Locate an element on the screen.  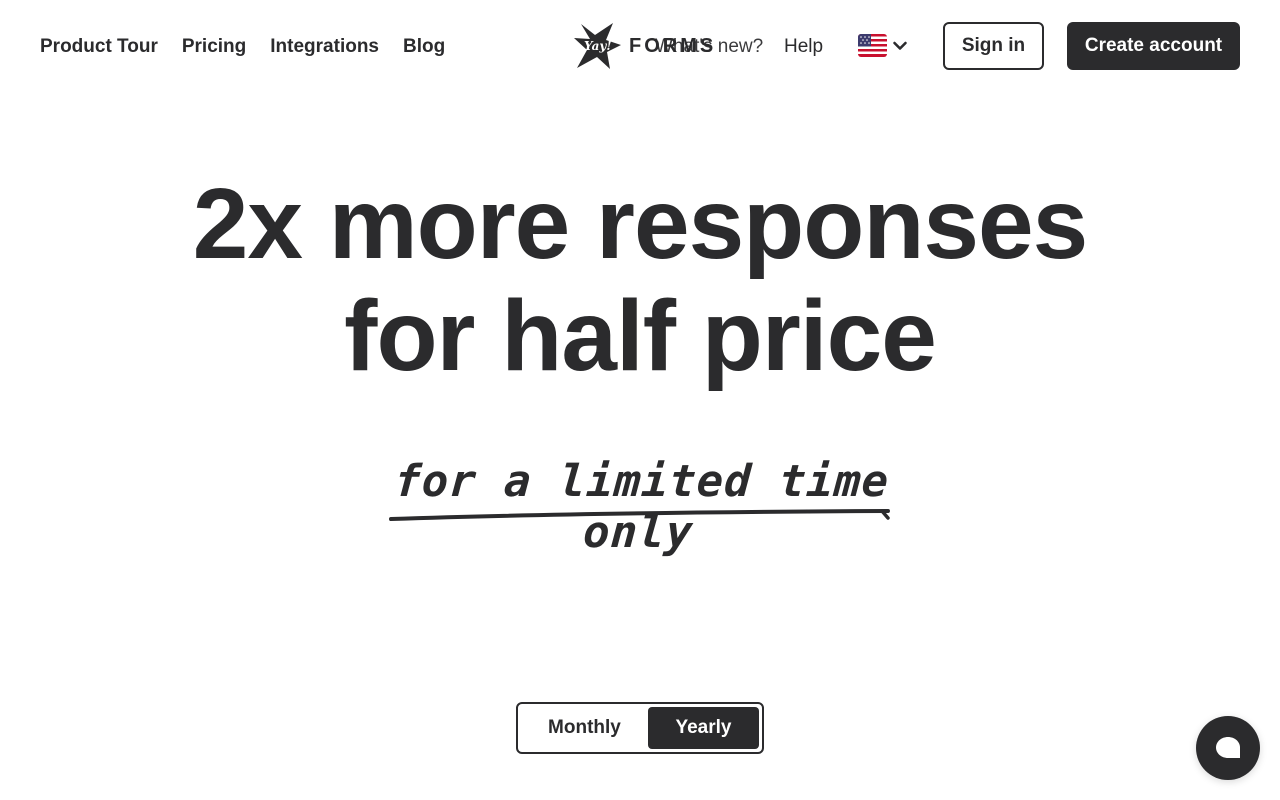
yay-star-logo-icon: Yay! is located at coordinates (597, 46).